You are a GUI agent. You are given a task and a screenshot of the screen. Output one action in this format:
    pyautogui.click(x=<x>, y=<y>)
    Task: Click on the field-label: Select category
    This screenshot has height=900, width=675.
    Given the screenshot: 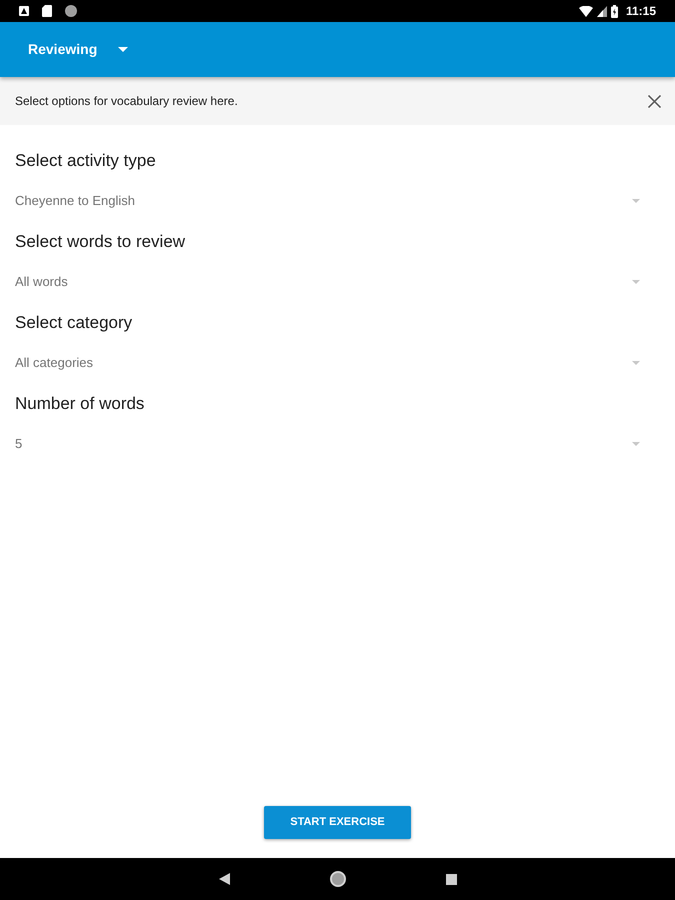 What is the action you would take?
    pyautogui.click(x=73, y=323)
    